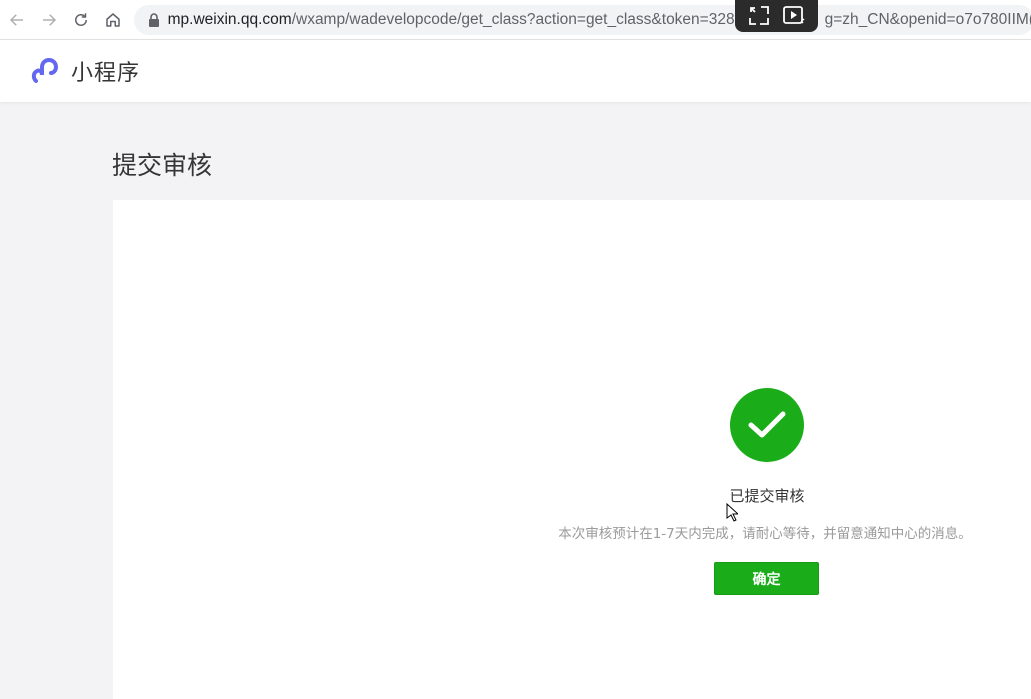 The height and width of the screenshot is (699, 1031). I want to click on home-button, so click(113, 20).